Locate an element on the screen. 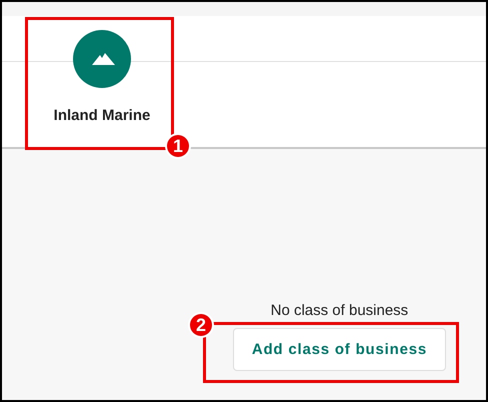 The image size is (488, 402). add-class-button: Add class of business is located at coordinates (339, 349).